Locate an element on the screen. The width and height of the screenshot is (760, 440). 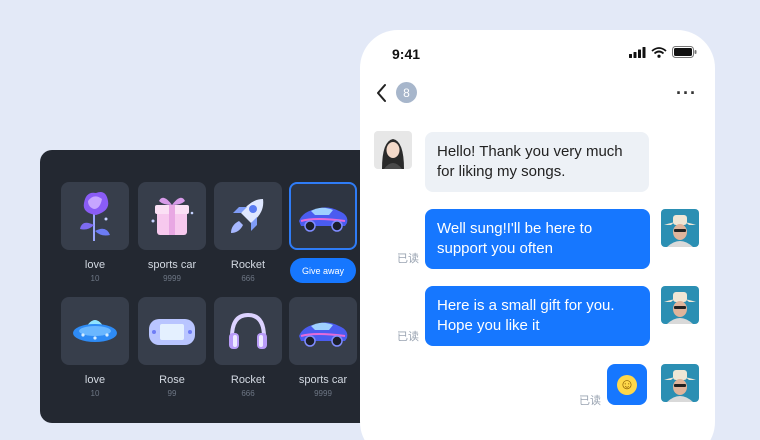
back-chevron-icon is located at coordinates (382, 93).